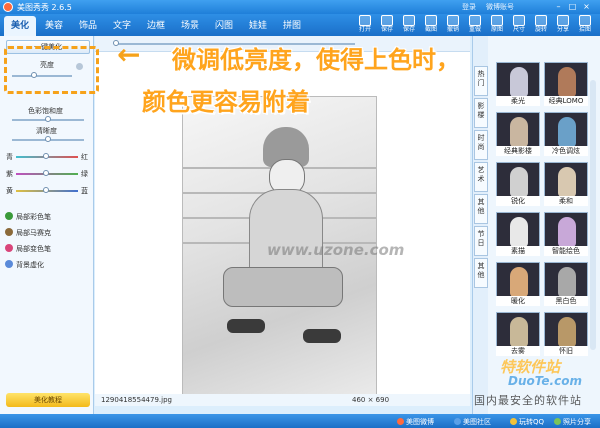 The width and height of the screenshot is (600, 428). Describe the element at coordinates (9, 232) in the screenshot. I see `mosaic-icon` at that location.